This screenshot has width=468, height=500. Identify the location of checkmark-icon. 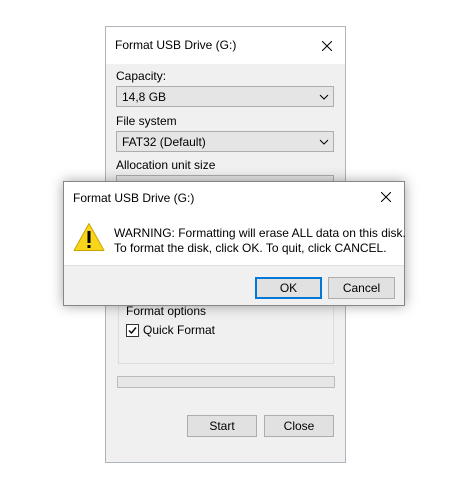
(132, 330).